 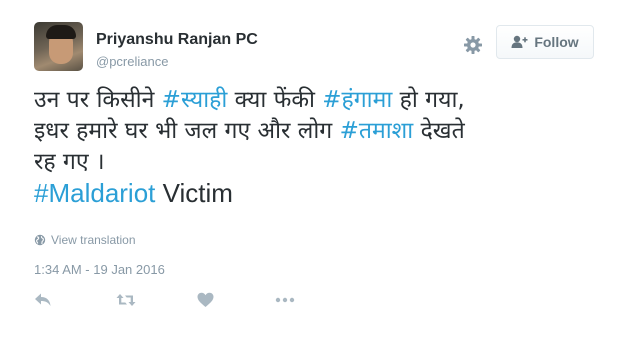 I want to click on follow-button: Follow, so click(x=545, y=42).